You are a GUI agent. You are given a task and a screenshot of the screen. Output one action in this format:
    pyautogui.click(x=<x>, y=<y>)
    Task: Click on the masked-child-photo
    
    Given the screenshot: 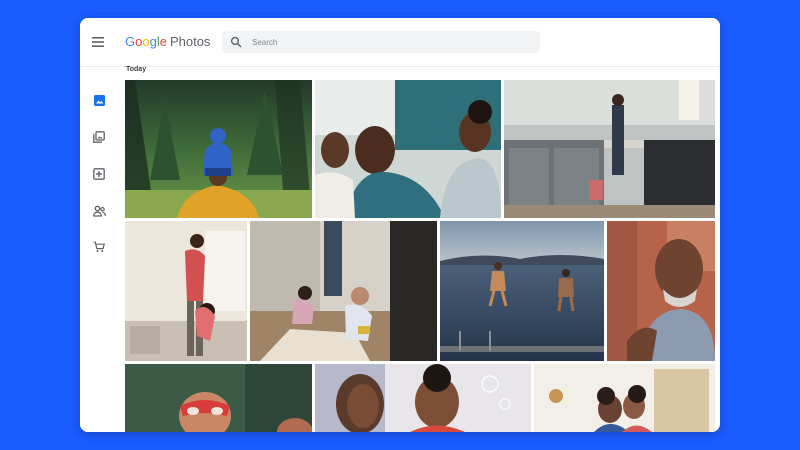 What is the action you would take?
    pyautogui.click(x=218, y=398)
    